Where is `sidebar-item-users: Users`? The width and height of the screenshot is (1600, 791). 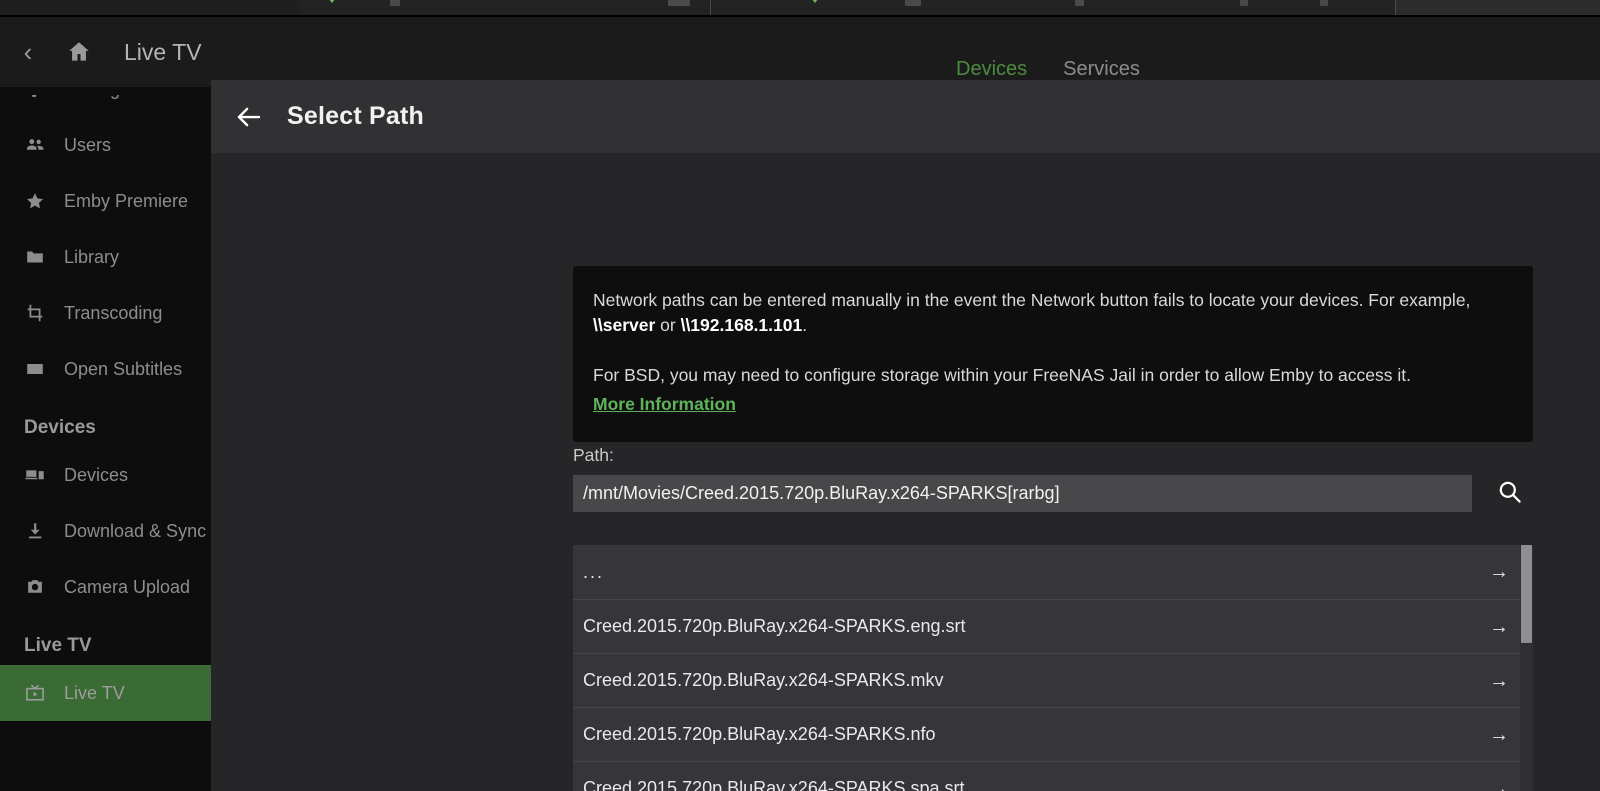 sidebar-item-users: Users is located at coordinates (105, 145).